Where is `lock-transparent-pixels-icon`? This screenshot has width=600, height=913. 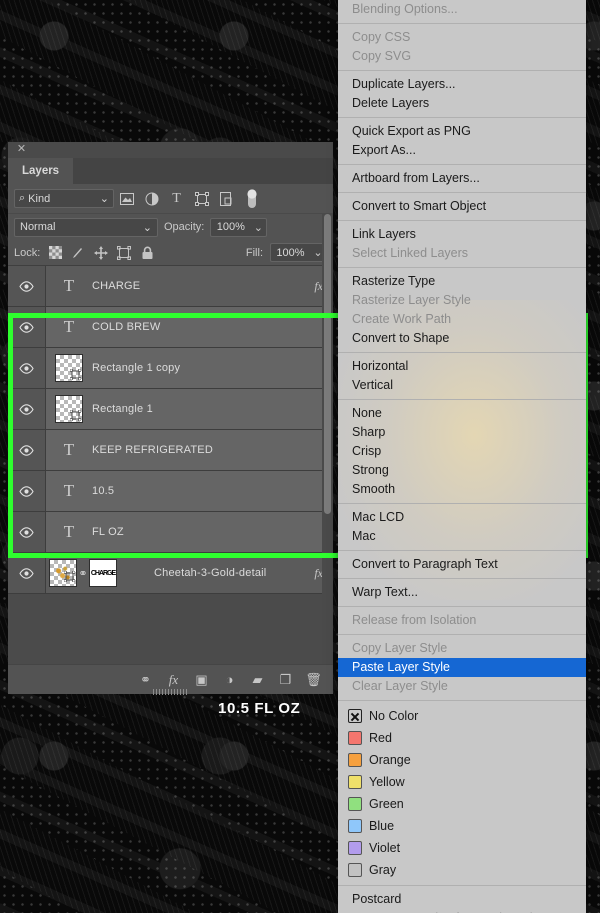 lock-transparent-pixels-icon is located at coordinates (55, 253).